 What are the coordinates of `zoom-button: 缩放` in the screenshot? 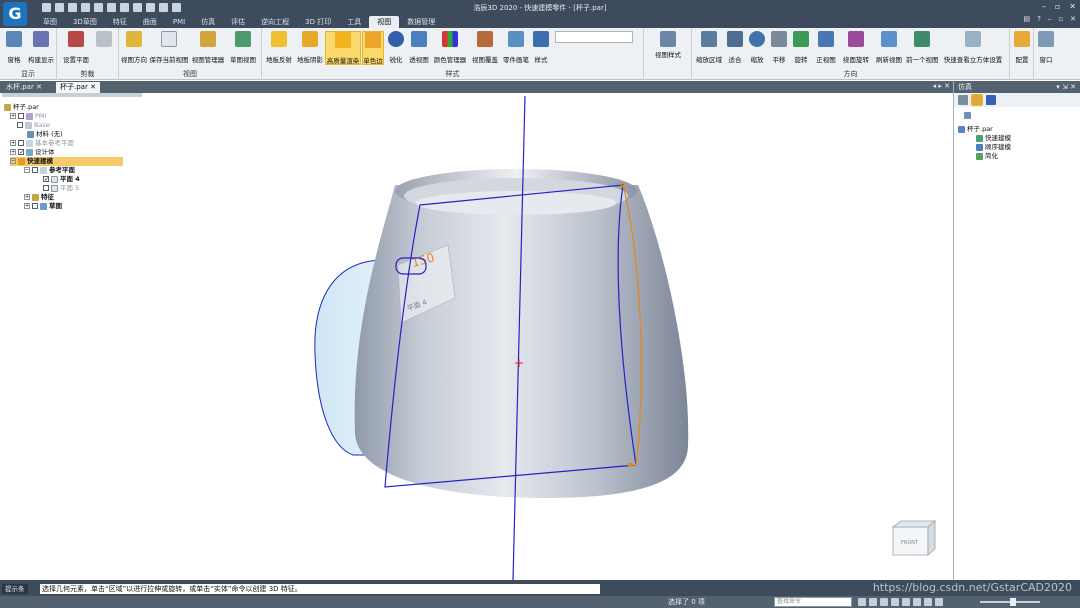 It's located at (757, 48).